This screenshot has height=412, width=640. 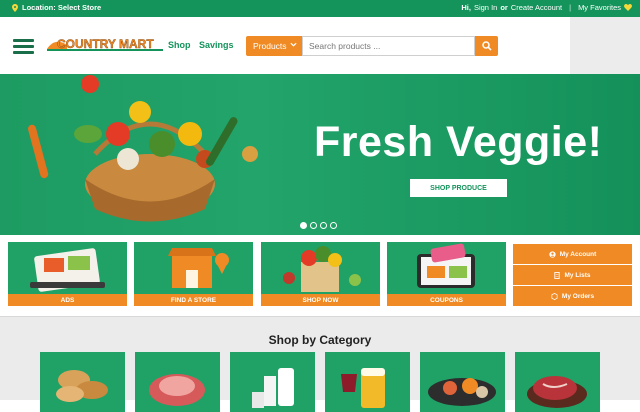 I want to click on tile-label: COUPONS, so click(x=446, y=300).